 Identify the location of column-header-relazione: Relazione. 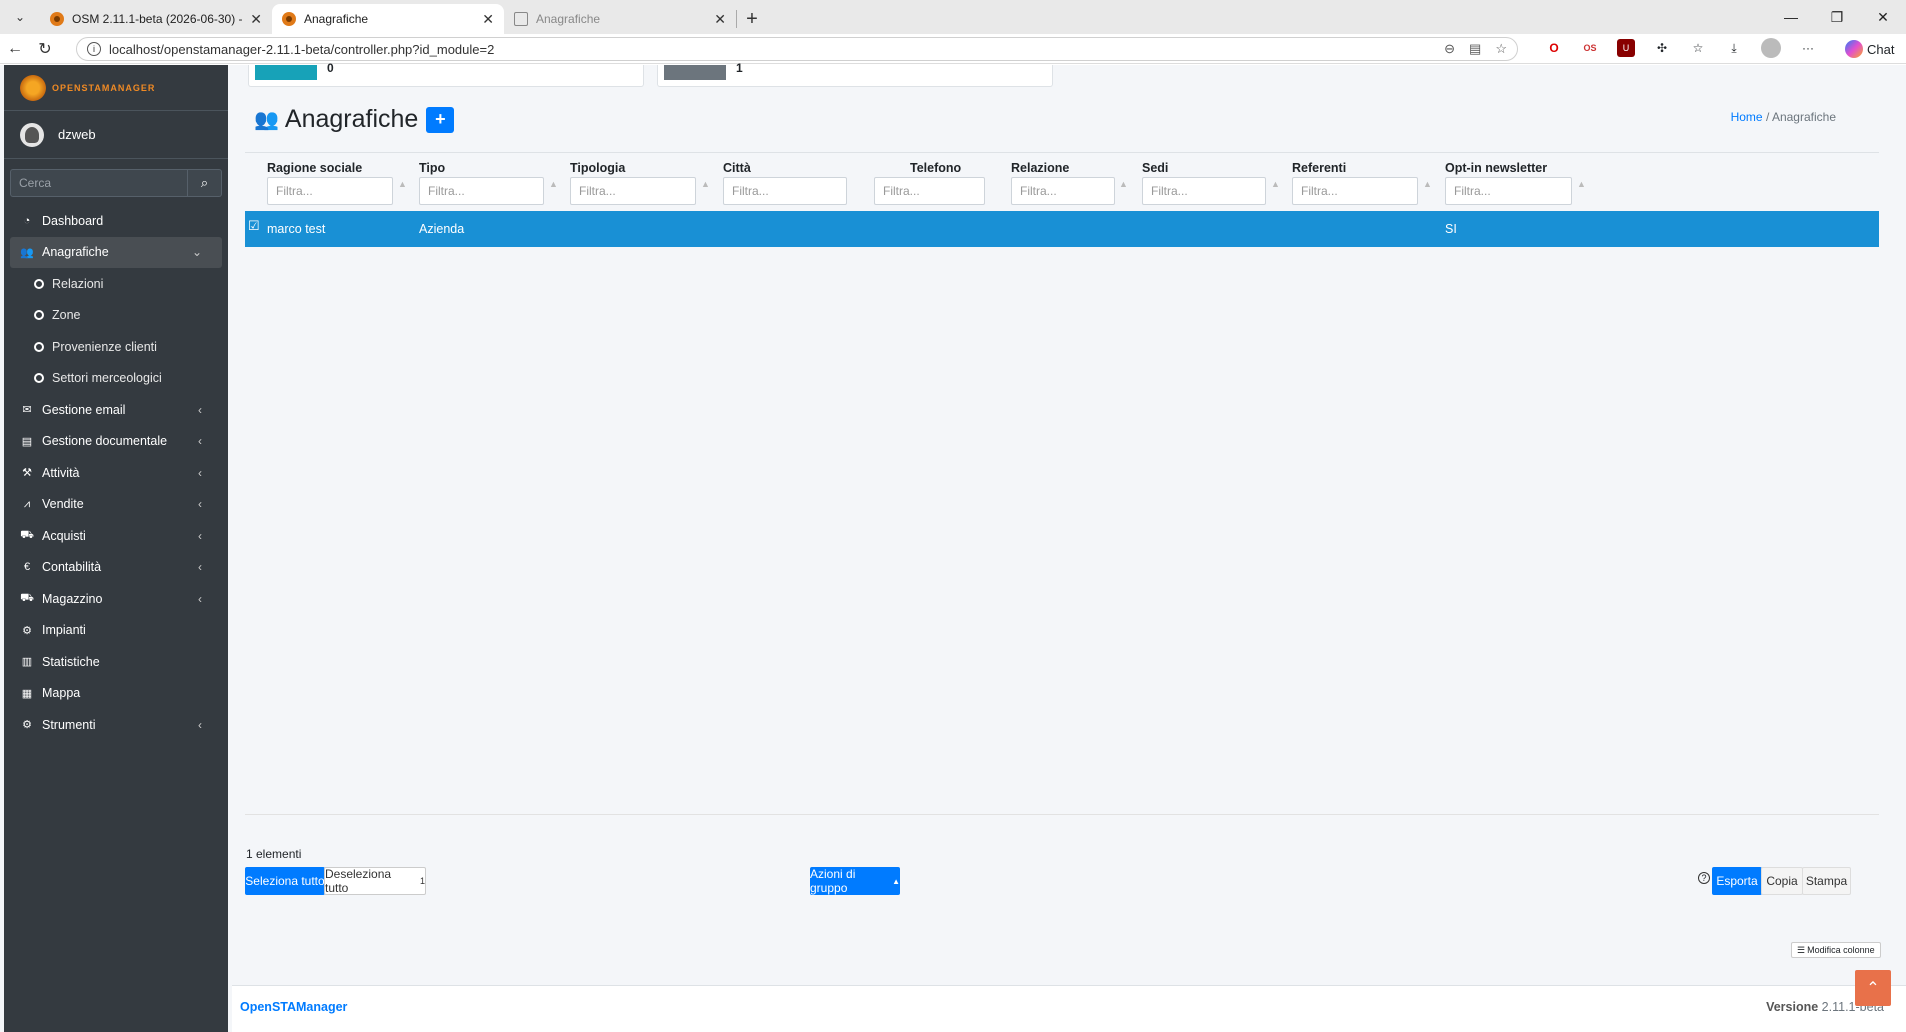
(1040, 168).